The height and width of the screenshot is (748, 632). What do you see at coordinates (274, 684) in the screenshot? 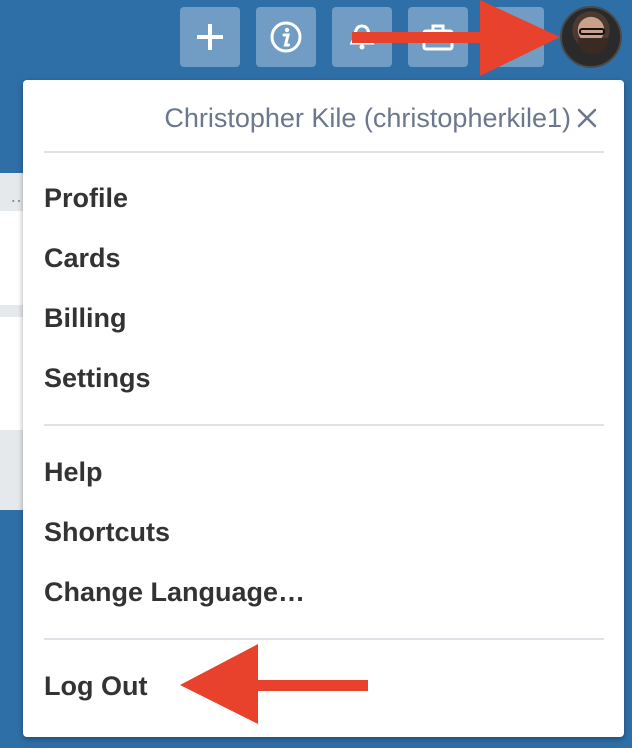
I see `annotation-arrow-logout` at bounding box center [274, 684].